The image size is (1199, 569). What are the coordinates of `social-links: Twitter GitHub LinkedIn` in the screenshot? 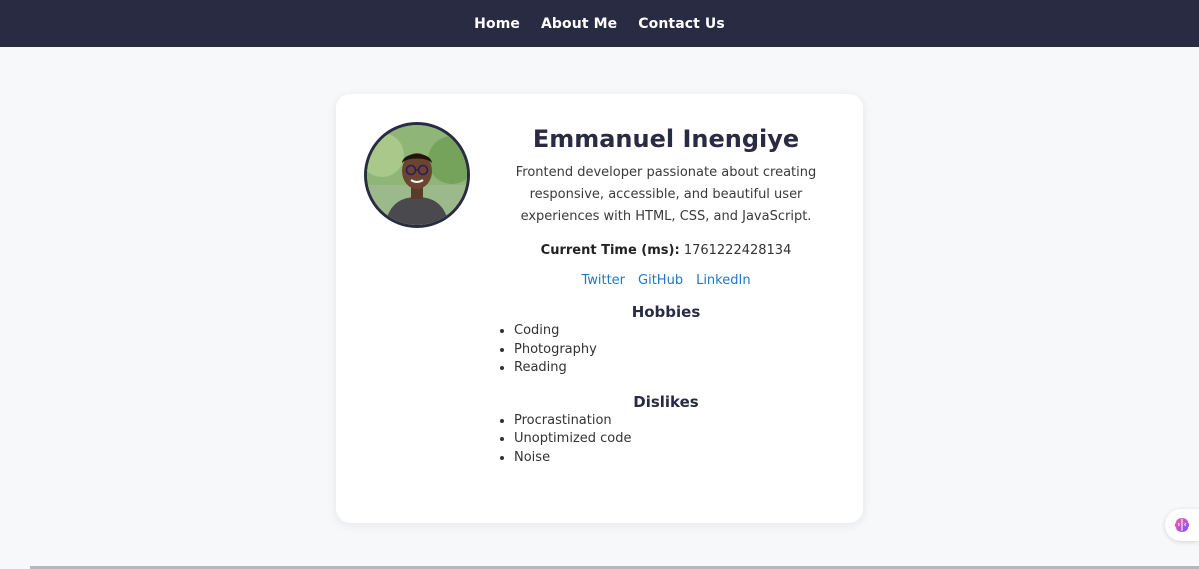 It's located at (666, 280).